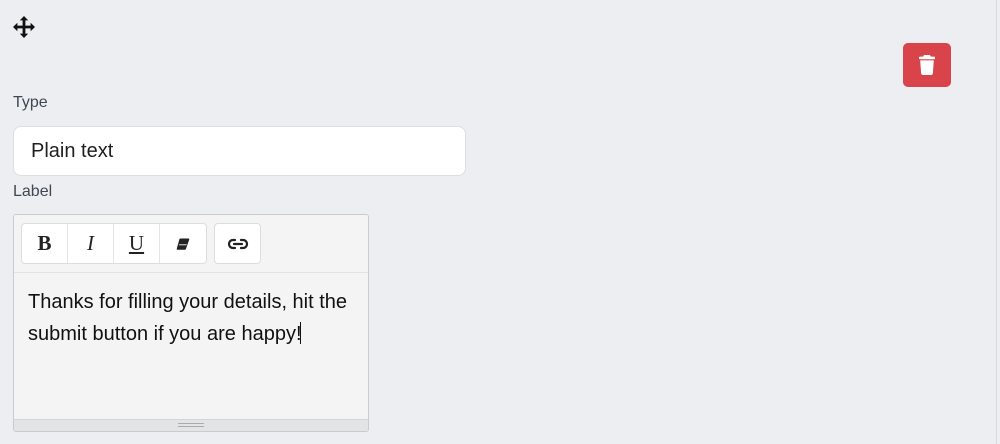  I want to click on link-button, so click(237, 243).